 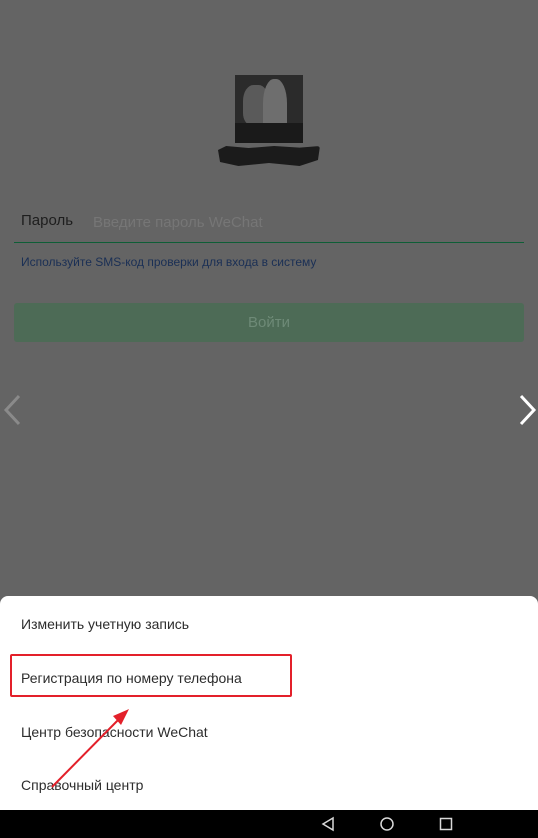 I want to click on avatar-body, so click(x=269, y=133).